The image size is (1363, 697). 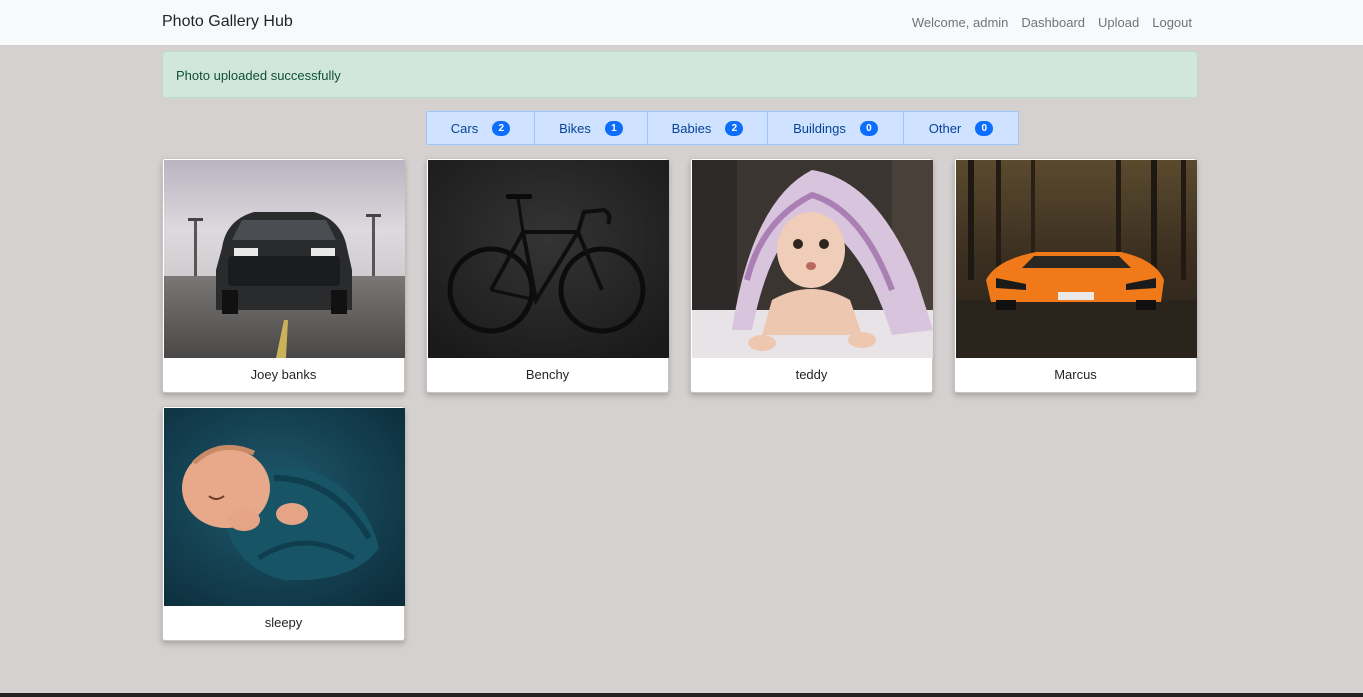 I want to click on category-other: Other 0, so click(x=961, y=128).